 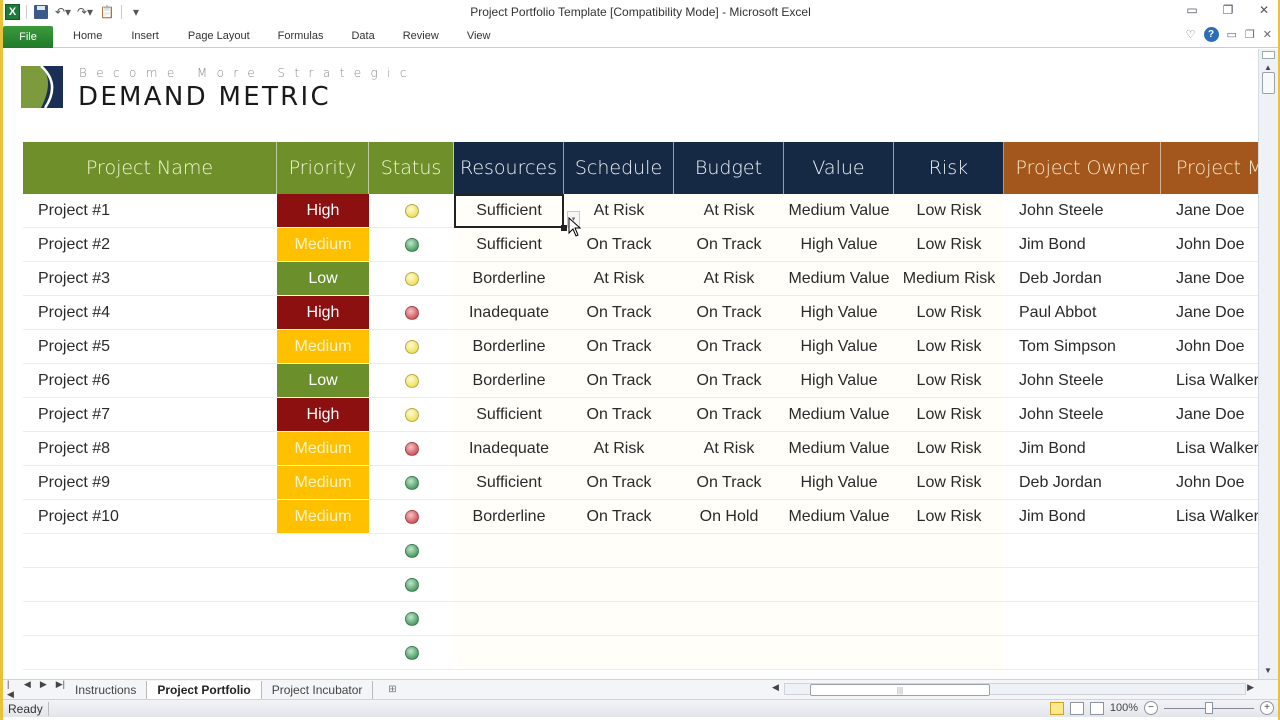 I want to click on sheet-tab-instructions: Instructions, so click(x=106, y=689).